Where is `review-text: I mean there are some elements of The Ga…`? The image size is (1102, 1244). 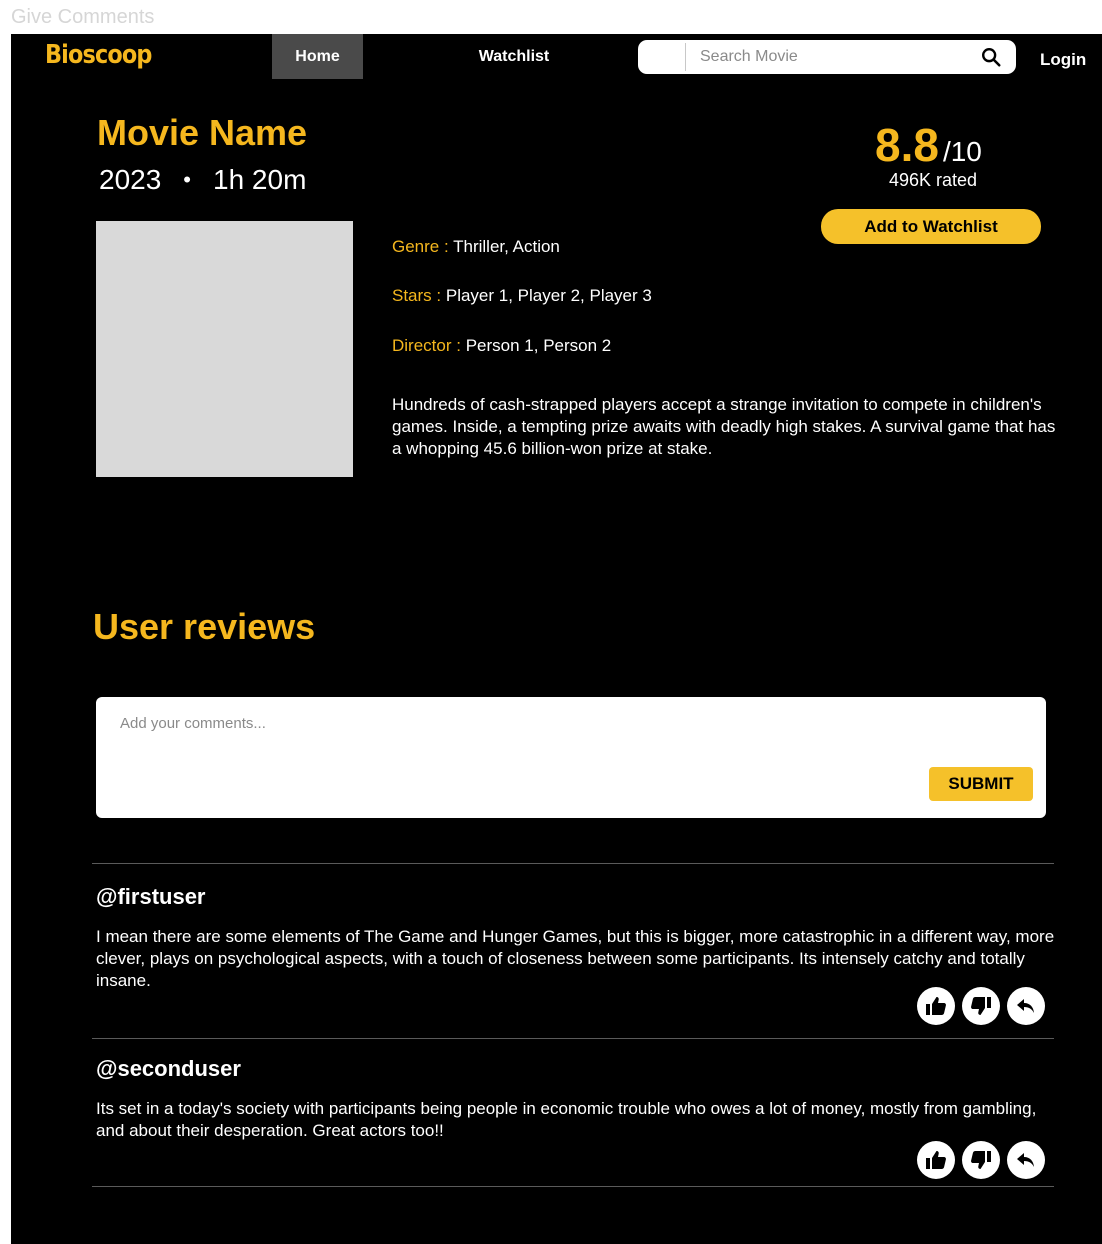
review-text: I mean there are some elements of The Ga… is located at coordinates (575, 958).